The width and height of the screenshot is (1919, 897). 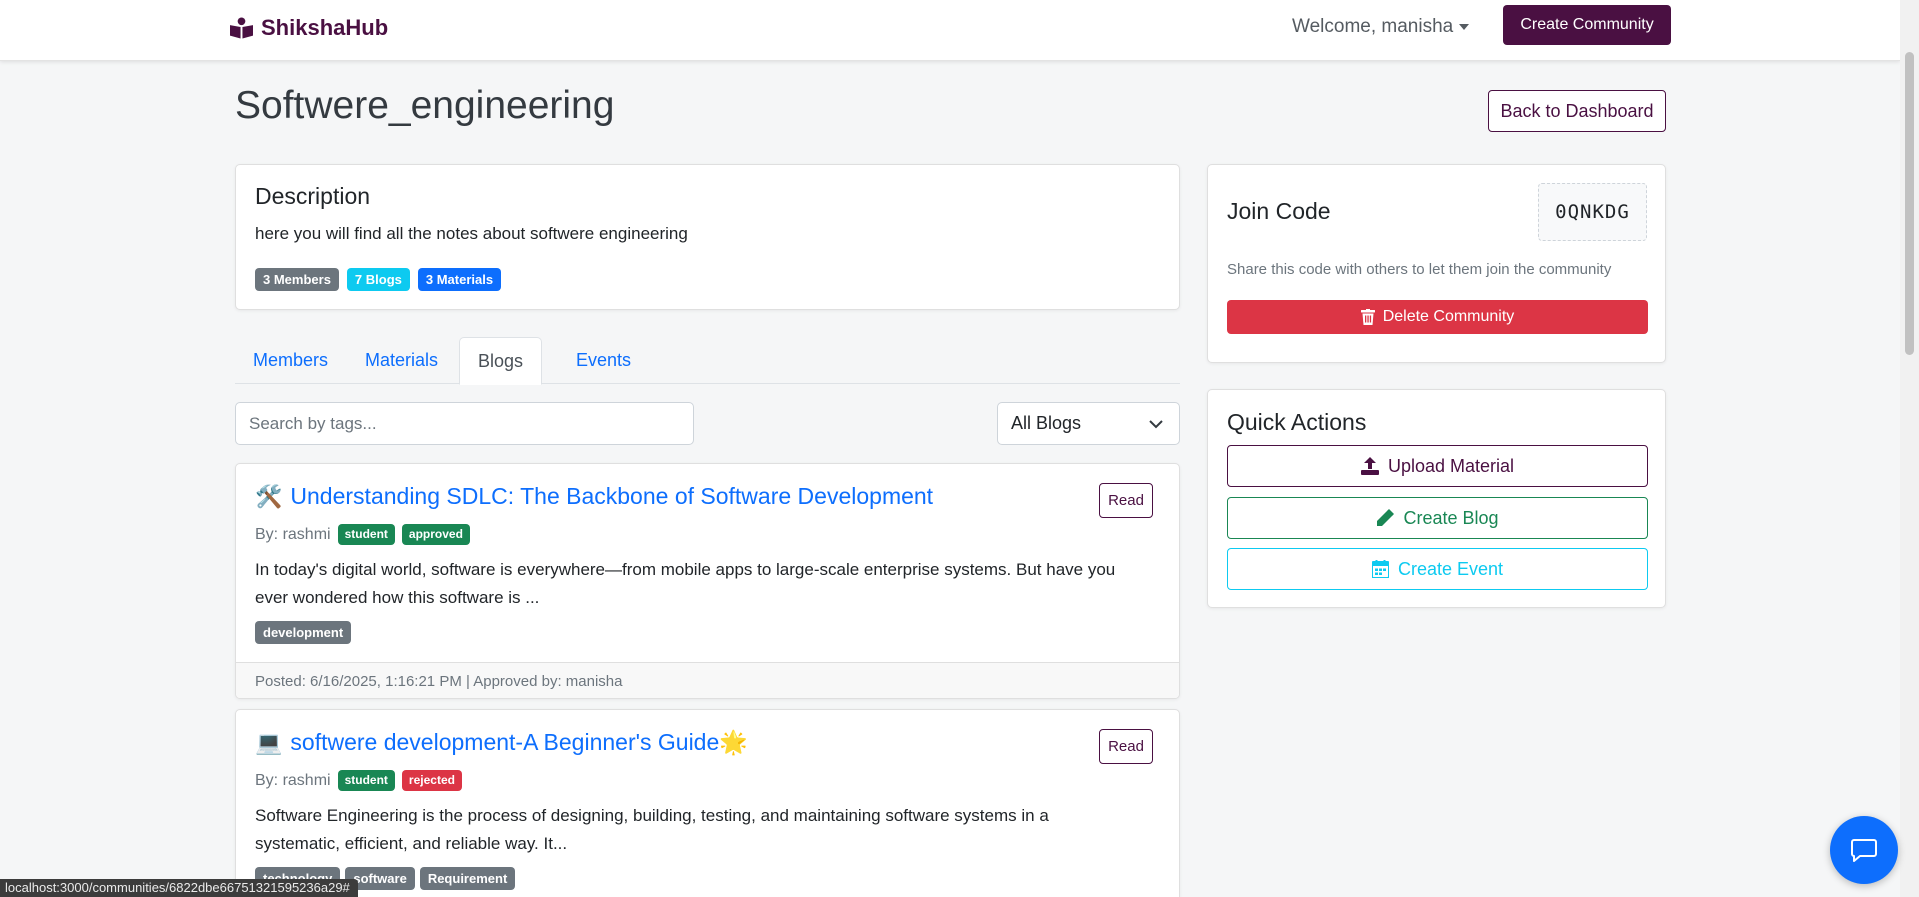 I want to click on blog-byline: By: rashmi student approved, so click(x=362, y=534).